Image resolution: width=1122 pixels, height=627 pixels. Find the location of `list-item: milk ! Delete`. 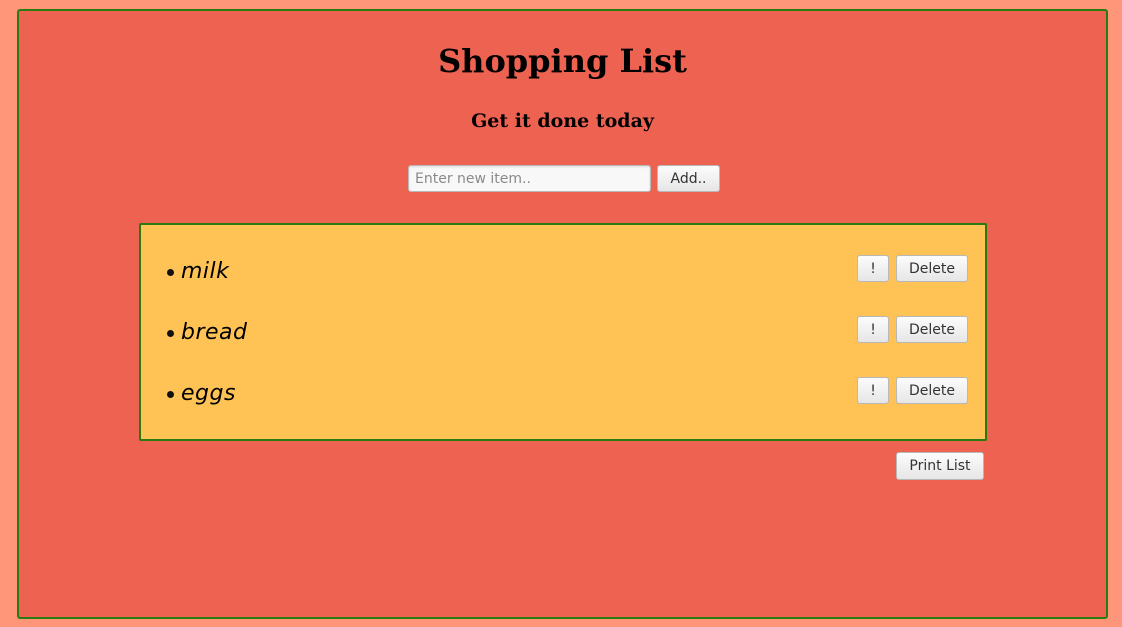

list-item: milk ! Delete is located at coordinates (563, 275).